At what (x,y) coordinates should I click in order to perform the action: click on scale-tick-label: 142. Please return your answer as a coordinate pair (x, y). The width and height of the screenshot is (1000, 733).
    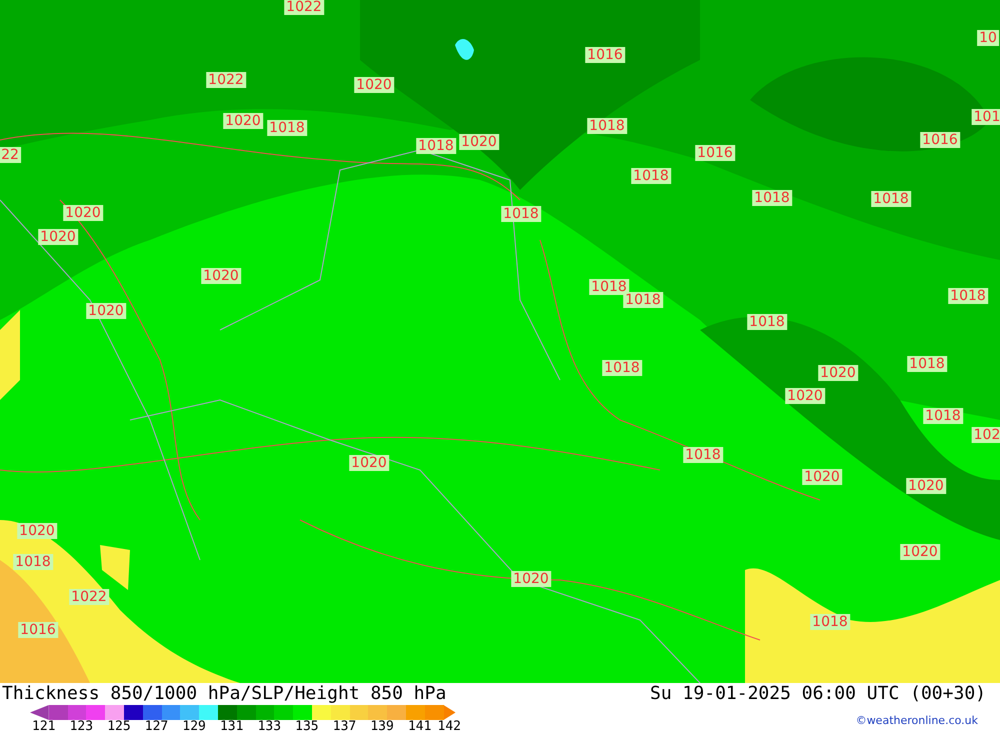
    Looking at the image, I should click on (450, 726).